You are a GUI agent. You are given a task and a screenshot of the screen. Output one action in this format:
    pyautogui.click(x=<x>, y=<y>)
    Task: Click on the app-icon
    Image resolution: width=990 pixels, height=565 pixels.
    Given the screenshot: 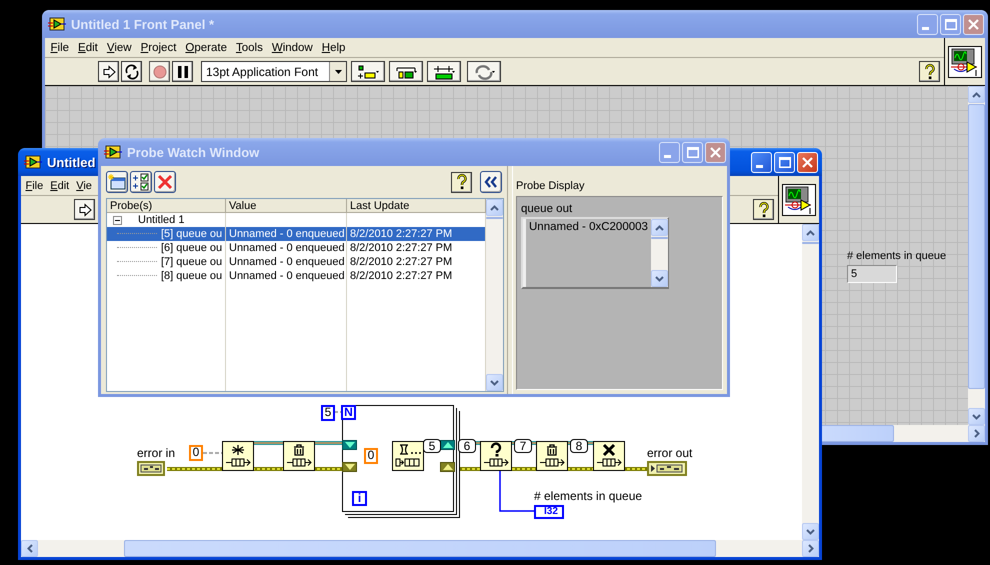 What is the action you would take?
    pyautogui.click(x=113, y=152)
    